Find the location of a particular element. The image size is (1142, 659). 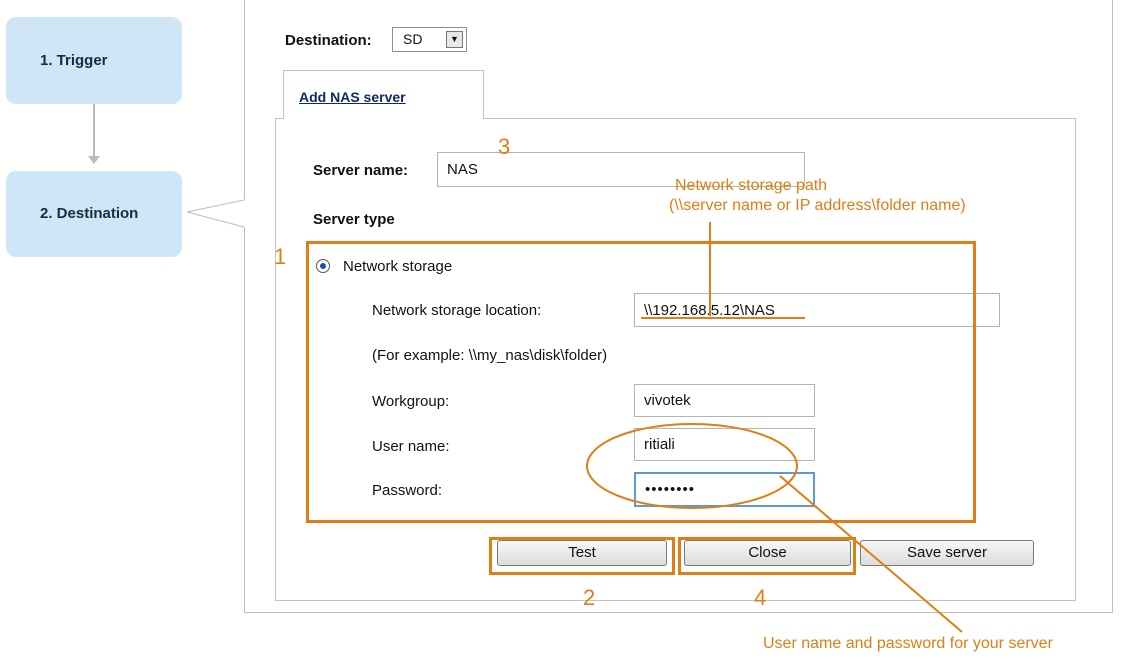

credentials-pointer-line is located at coordinates (871, 554).